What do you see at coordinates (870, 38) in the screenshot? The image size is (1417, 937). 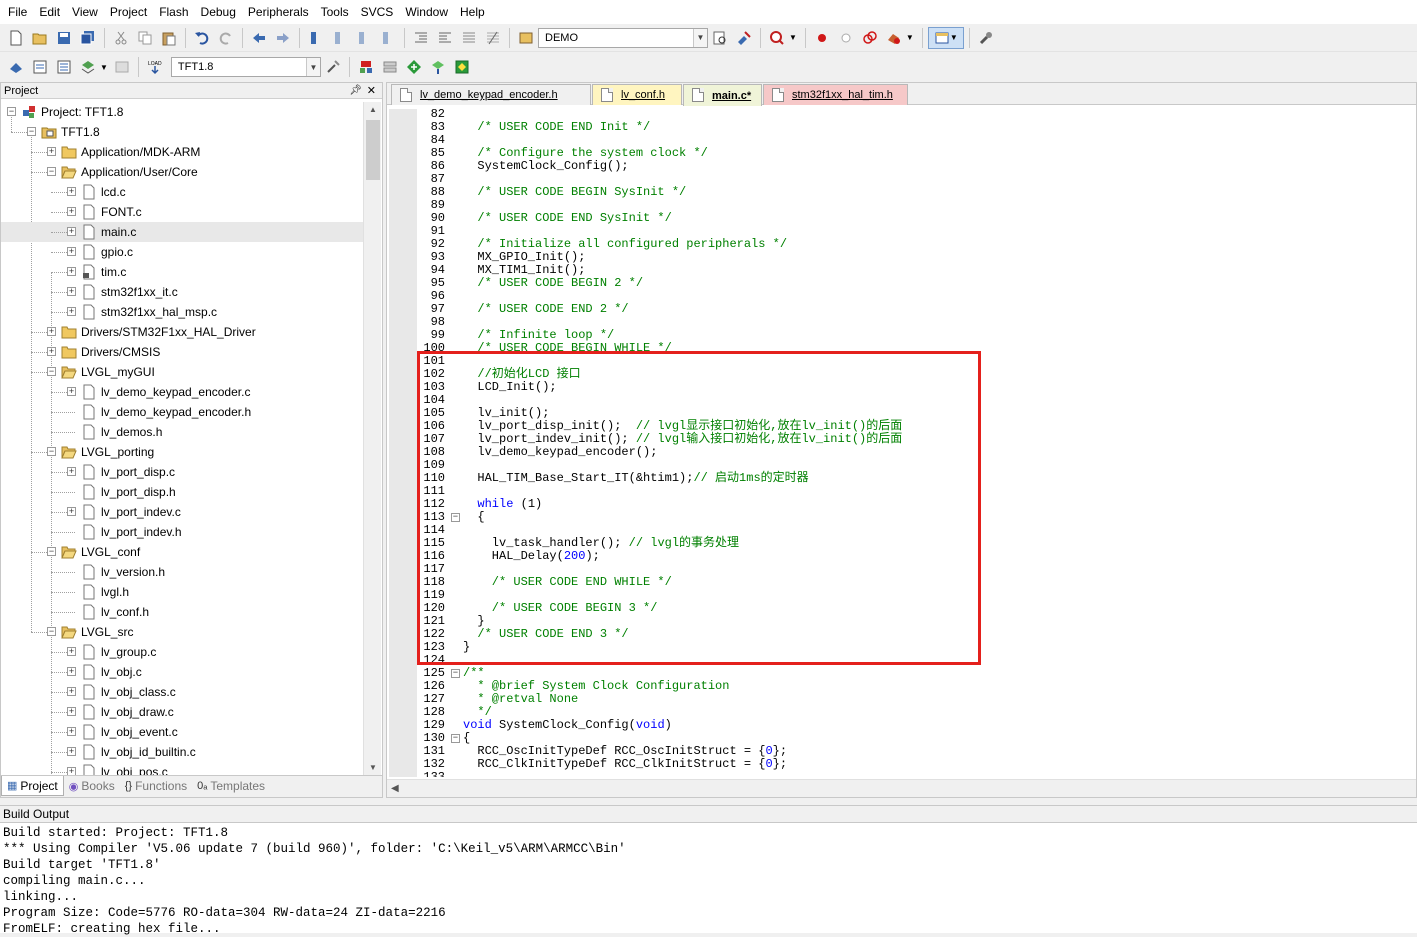 I see `breakpoint-kill-all-icon` at bounding box center [870, 38].